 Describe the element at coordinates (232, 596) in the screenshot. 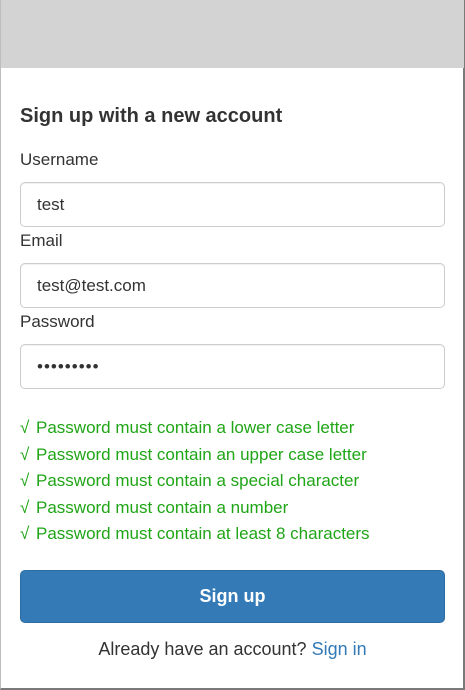

I see `sign-up-button: Sign up` at that location.